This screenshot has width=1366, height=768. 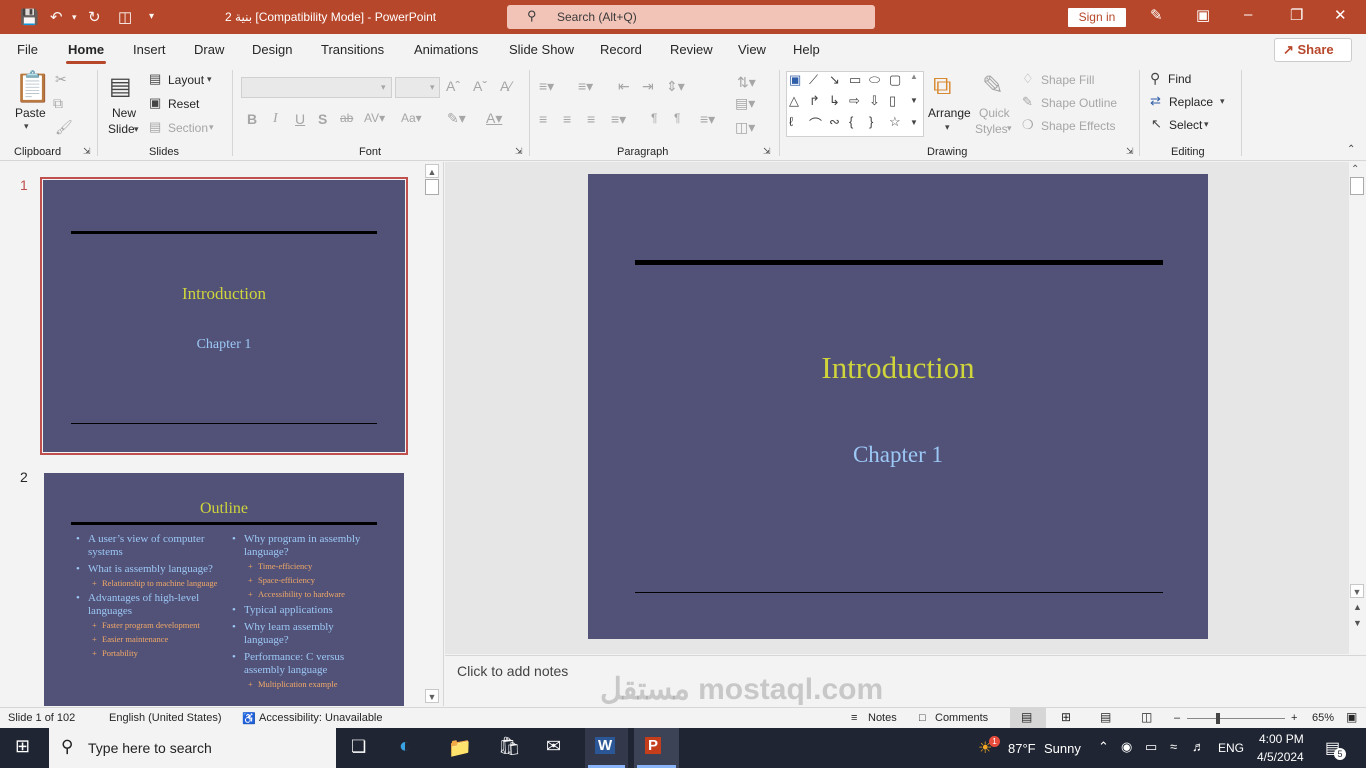 What do you see at coordinates (794, 101) in the screenshot?
I see `triangle-shape-icon: △` at bounding box center [794, 101].